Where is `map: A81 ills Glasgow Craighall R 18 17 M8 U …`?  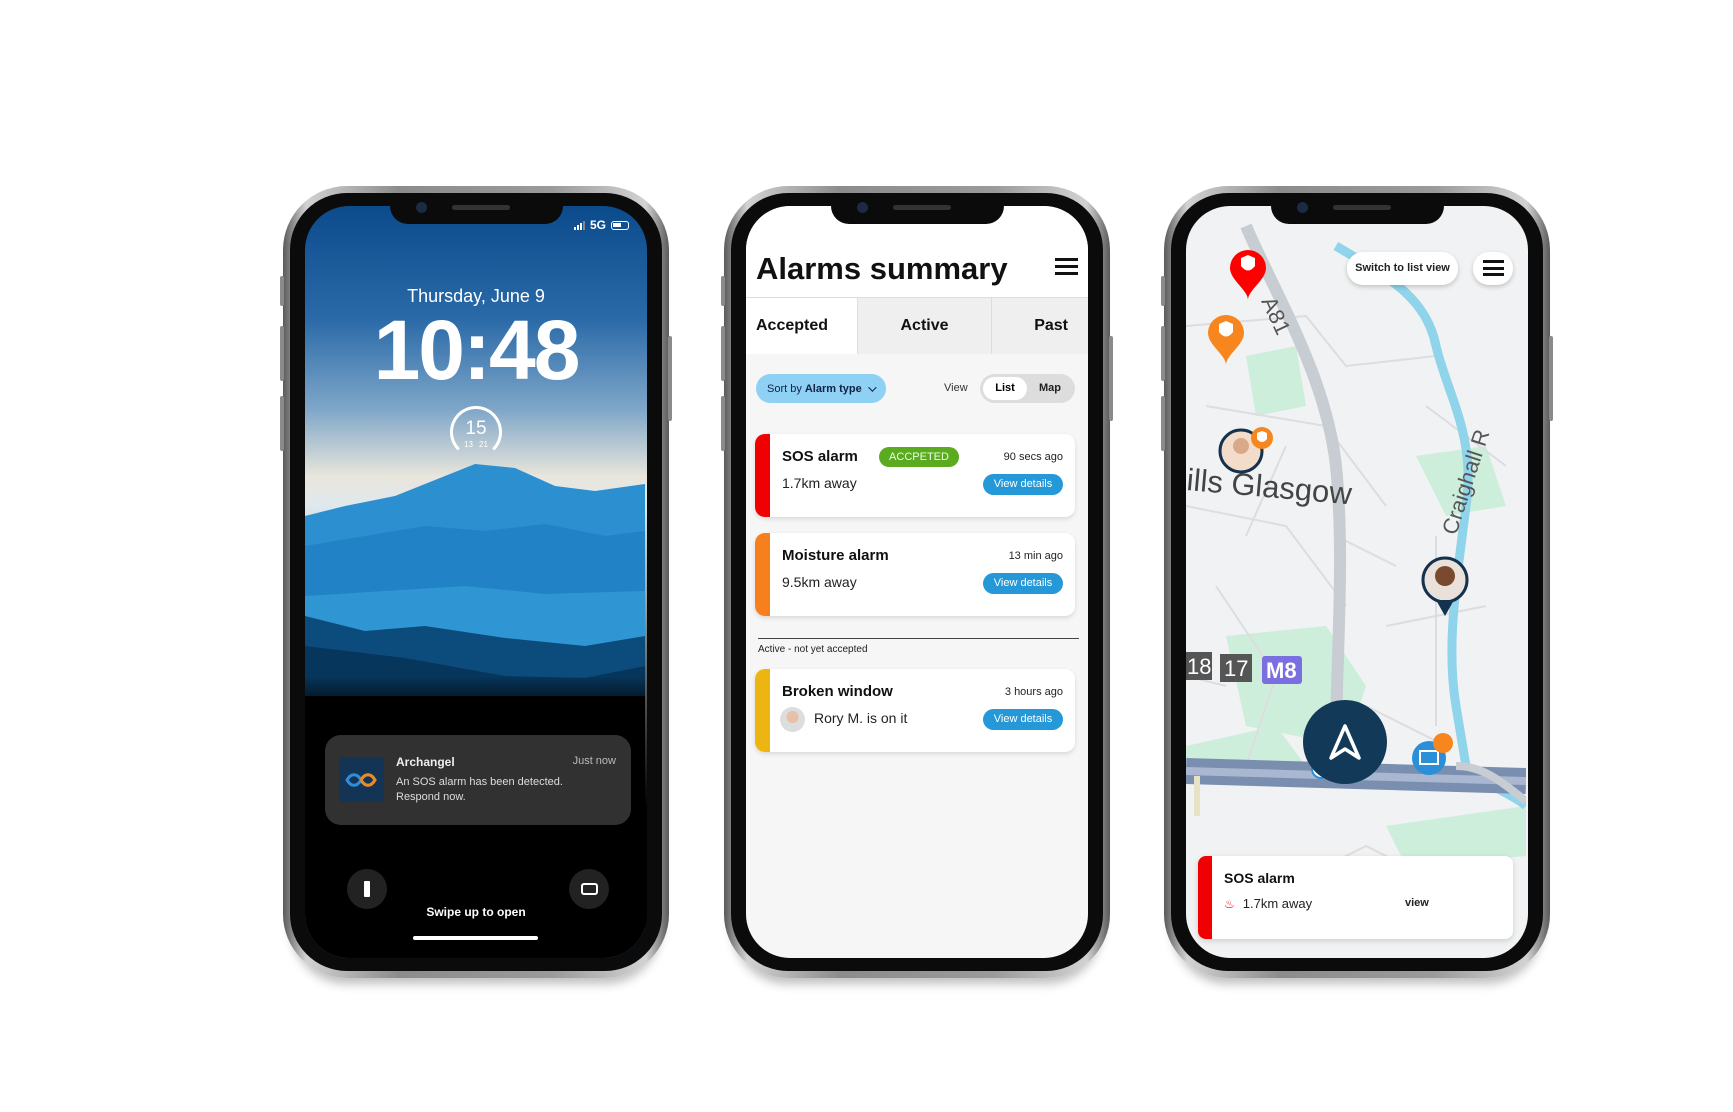
map: A81 ills Glasgow Craighall R 18 17 M8 U … is located at coordinates (1357, 582).